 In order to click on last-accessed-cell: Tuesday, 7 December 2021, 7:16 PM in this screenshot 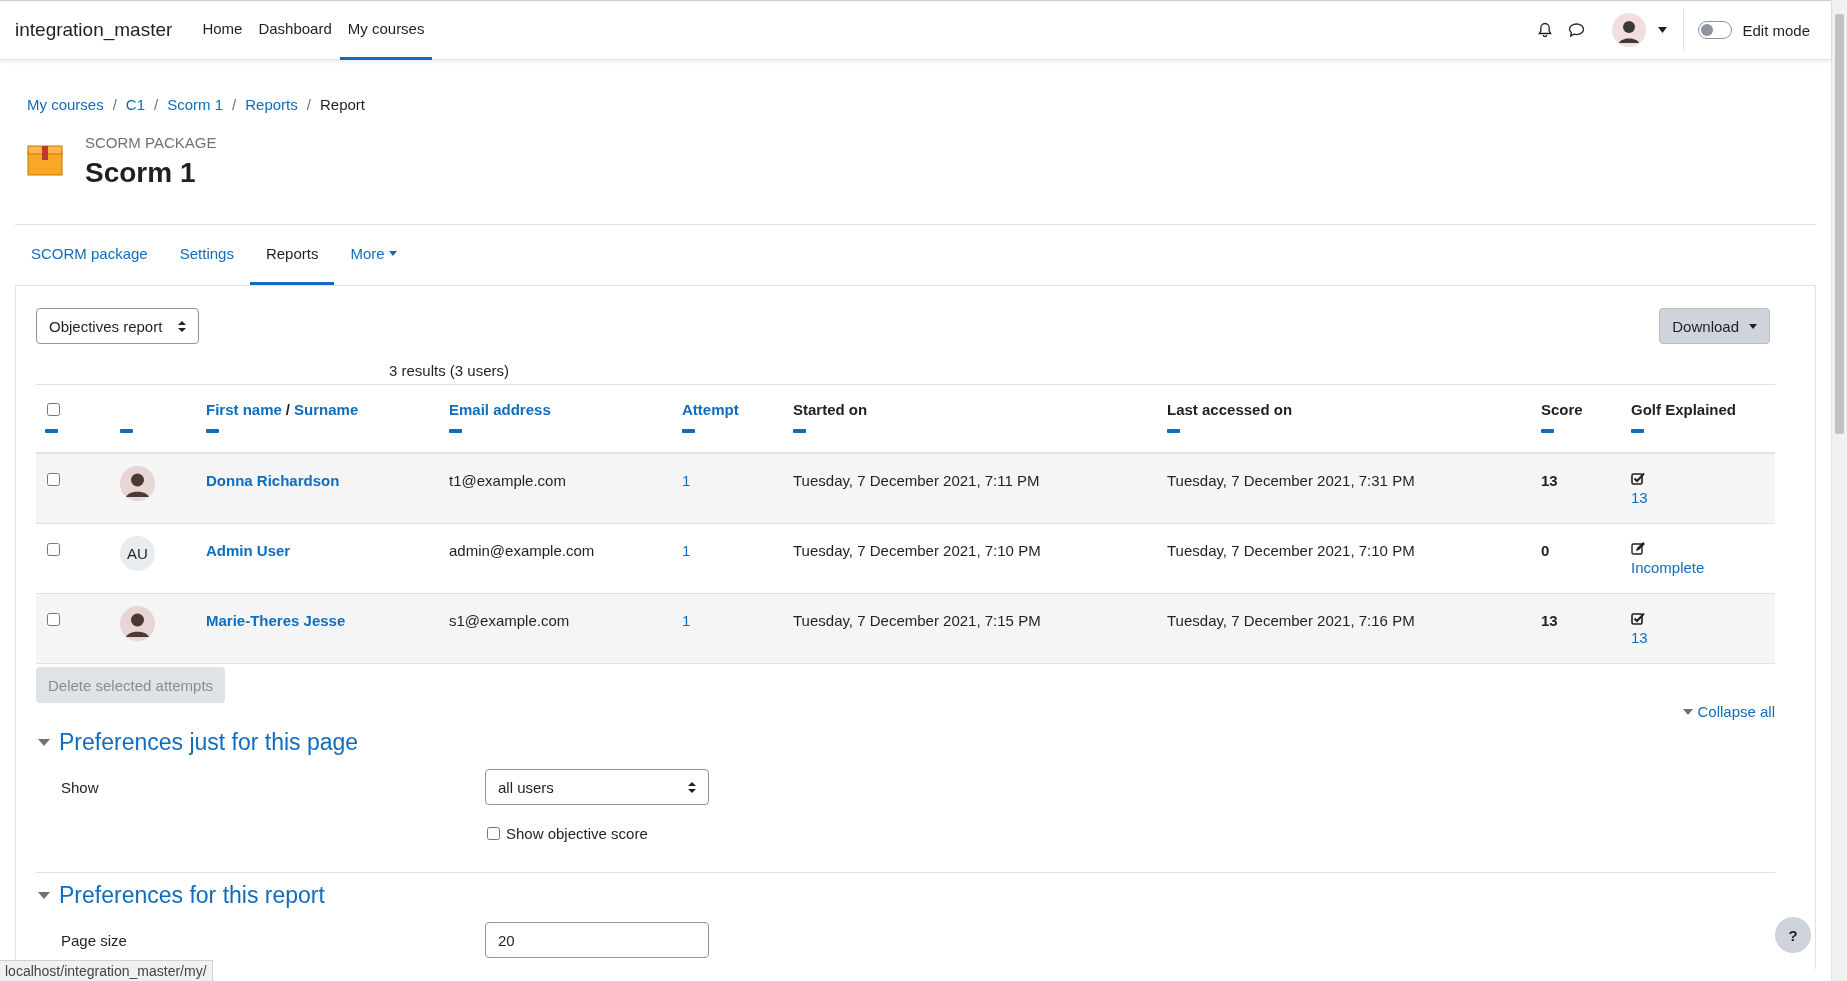, I will do `click(1291, 620)`.